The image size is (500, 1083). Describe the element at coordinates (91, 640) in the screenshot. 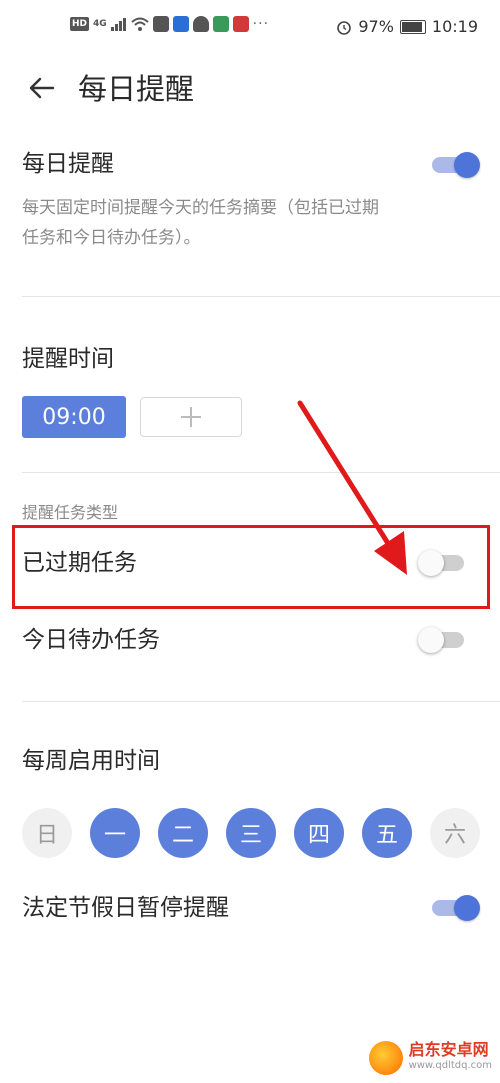

I see `today-tasks-label: 今日待办任务` at that location.